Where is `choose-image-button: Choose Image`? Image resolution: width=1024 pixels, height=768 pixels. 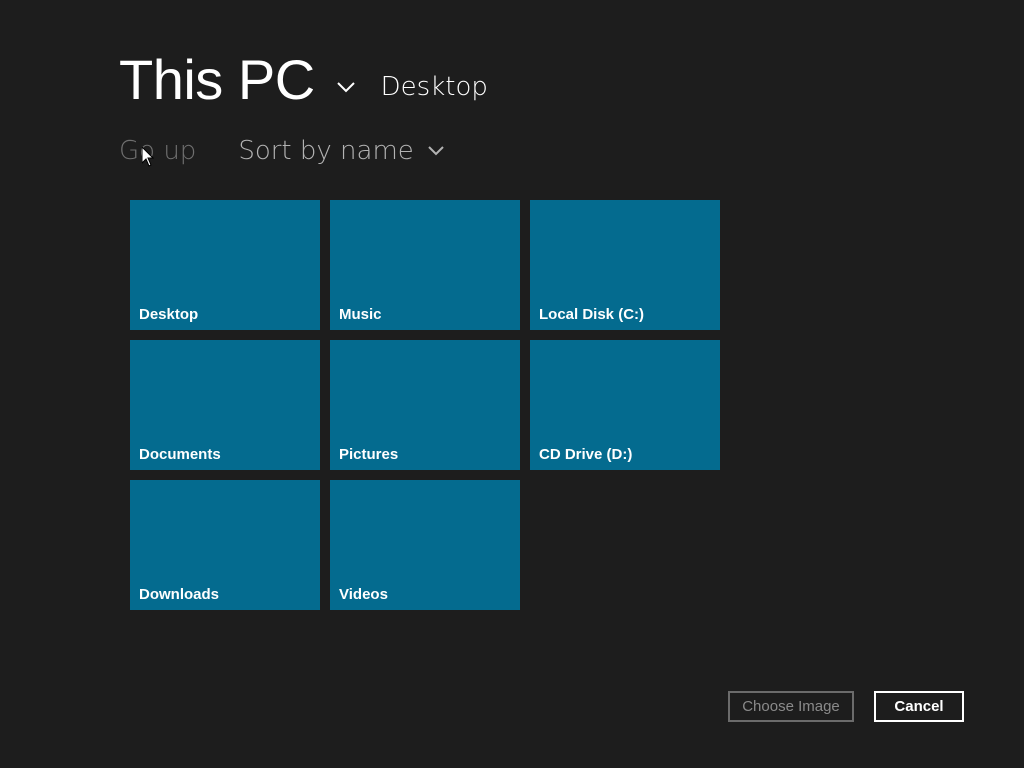 choose-image-button: Choose Image is located at coordinates (791, 706).